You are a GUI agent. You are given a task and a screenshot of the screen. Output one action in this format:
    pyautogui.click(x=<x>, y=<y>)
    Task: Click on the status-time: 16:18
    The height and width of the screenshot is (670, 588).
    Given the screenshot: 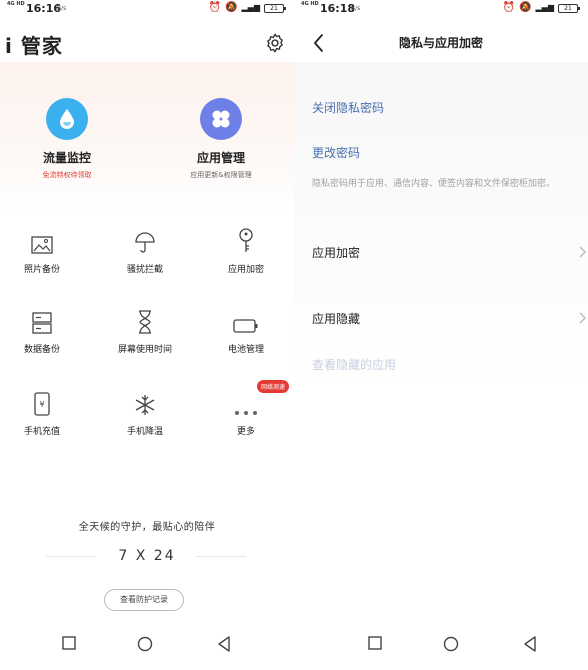 What is the action you would take?
    pyautogui.click(x=338, y=8)
    